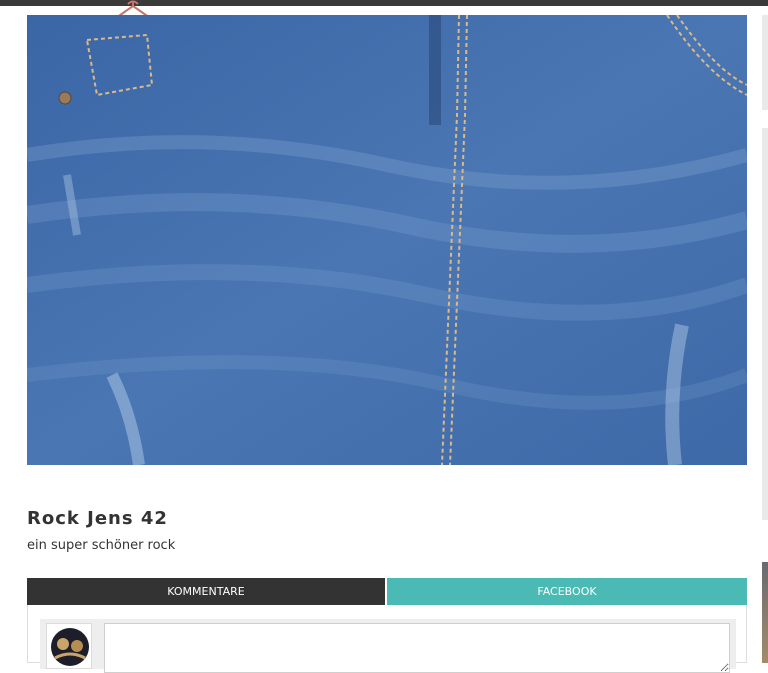 Image resolution: width=768 pixels, height=673 pixels. I want to click on tab-facebook: FACEBOOK, so click(567, 591).